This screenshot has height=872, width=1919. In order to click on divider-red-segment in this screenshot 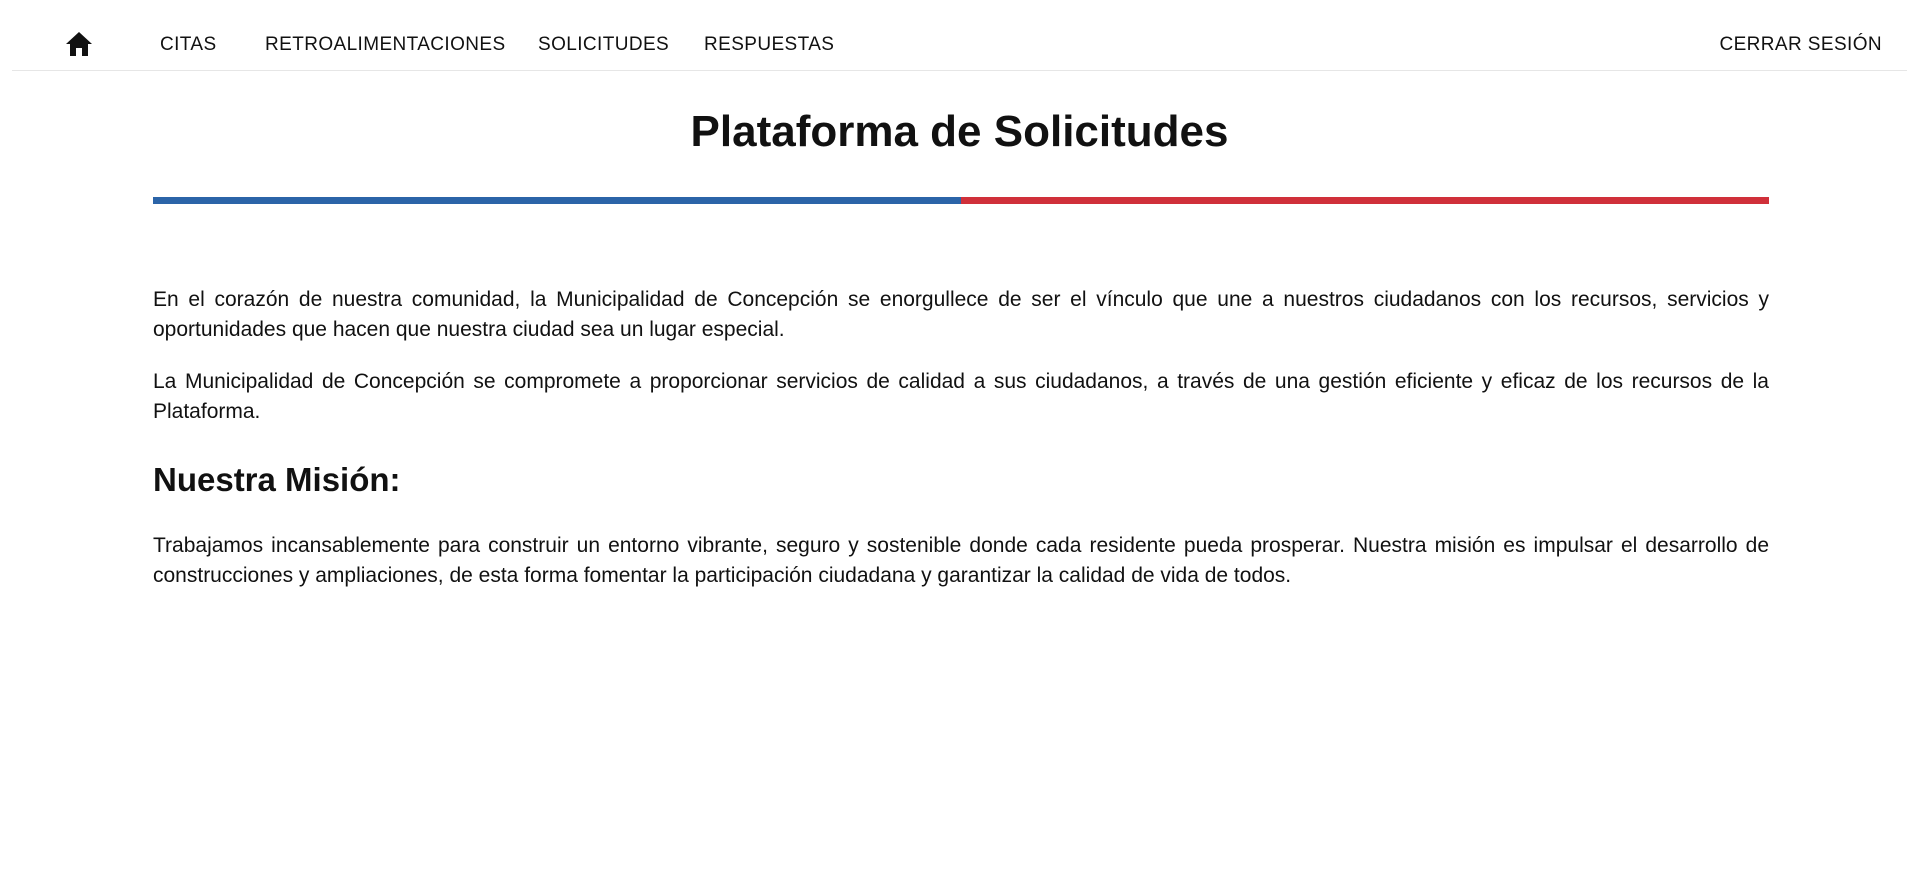, I will do `click(1365, 200)`.